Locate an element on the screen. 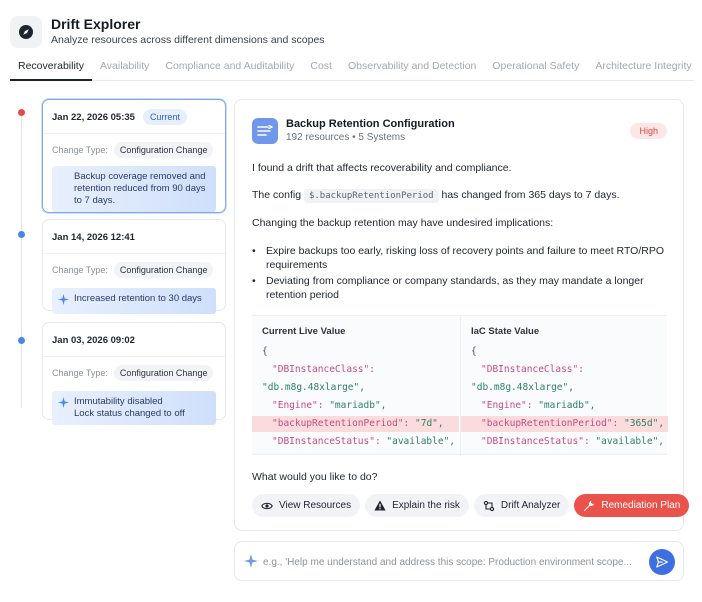 The image size is (702, 602). explain-risk-button: Explain the risk is located at coordinates (417, 505).